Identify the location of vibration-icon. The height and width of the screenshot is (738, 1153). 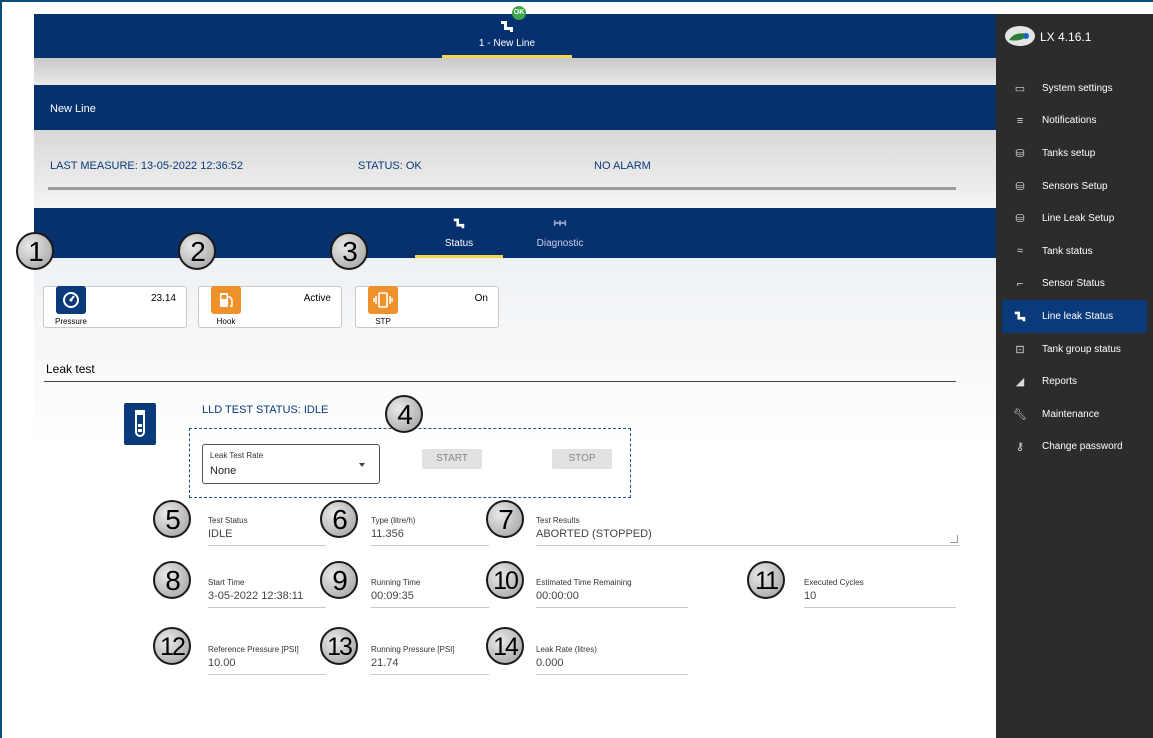
(383, 300).